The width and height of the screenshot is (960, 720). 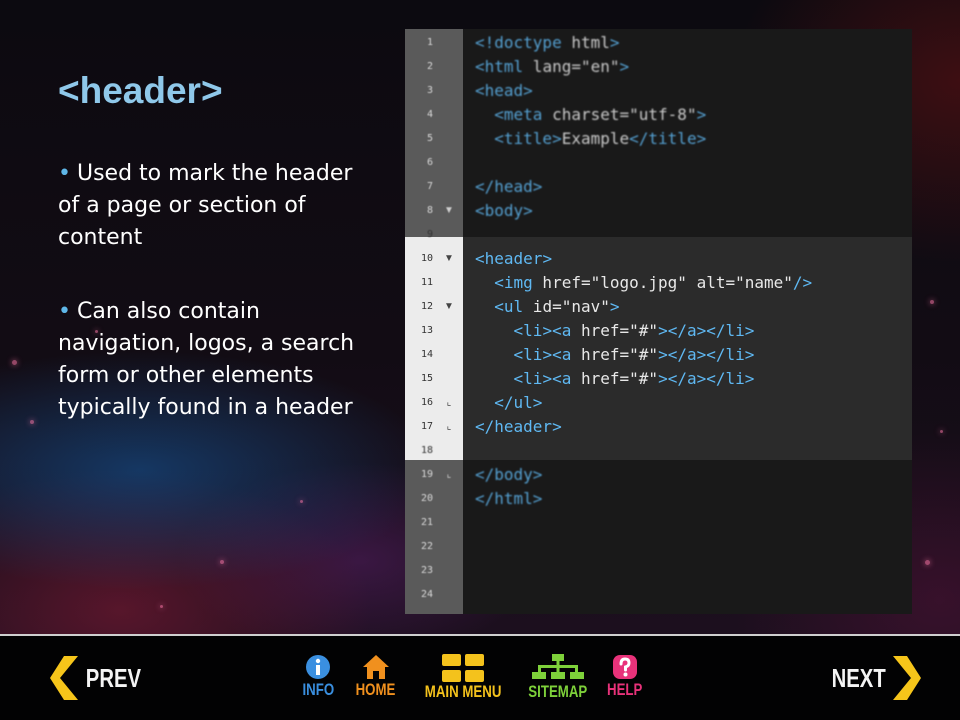 What do you see at coordinates (509, 498) in the screenshot?
I see `code-text: </html>` at bounding box center [509, 498].